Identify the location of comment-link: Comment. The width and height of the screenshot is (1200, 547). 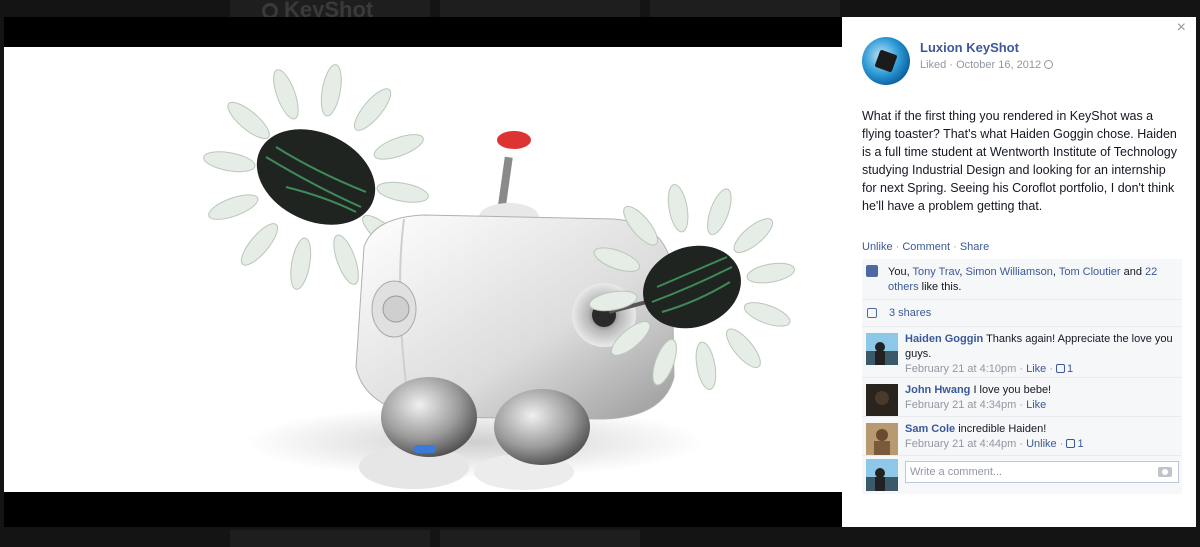
(926, 247).